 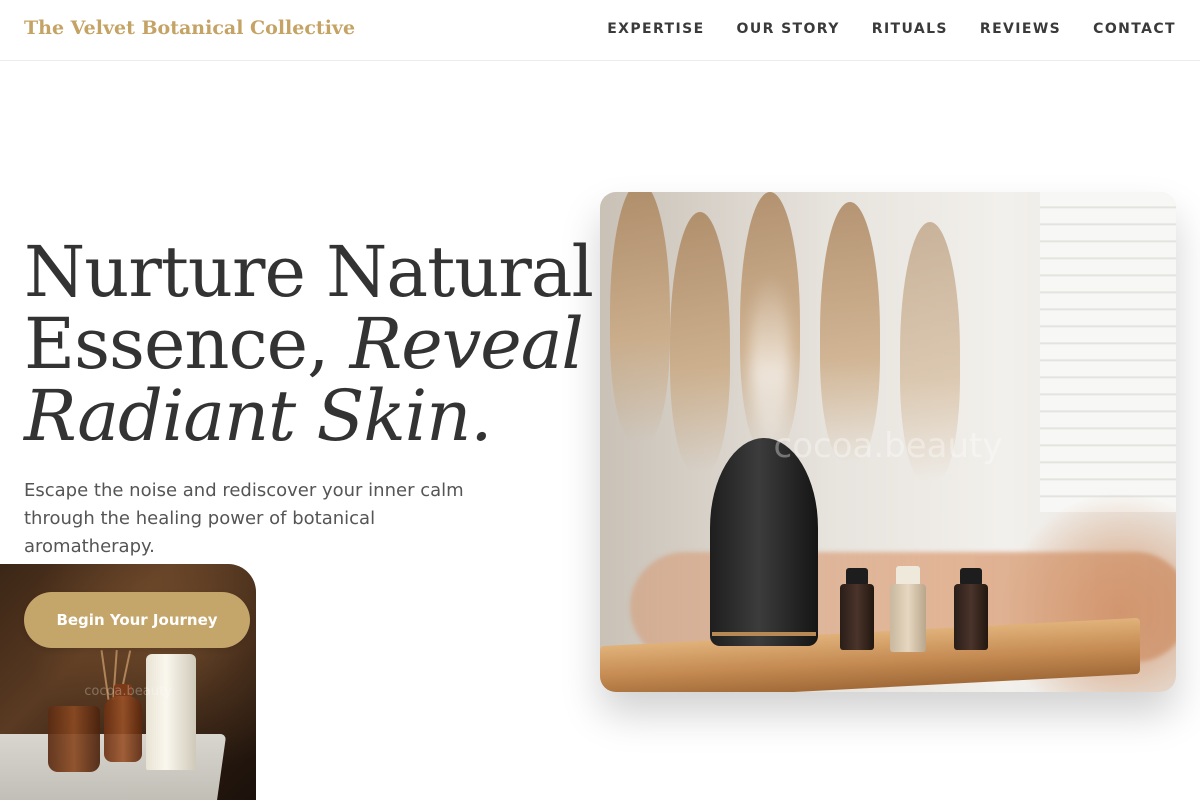 I want to click on ceramic-diffuser, so click(x=764, y=542).